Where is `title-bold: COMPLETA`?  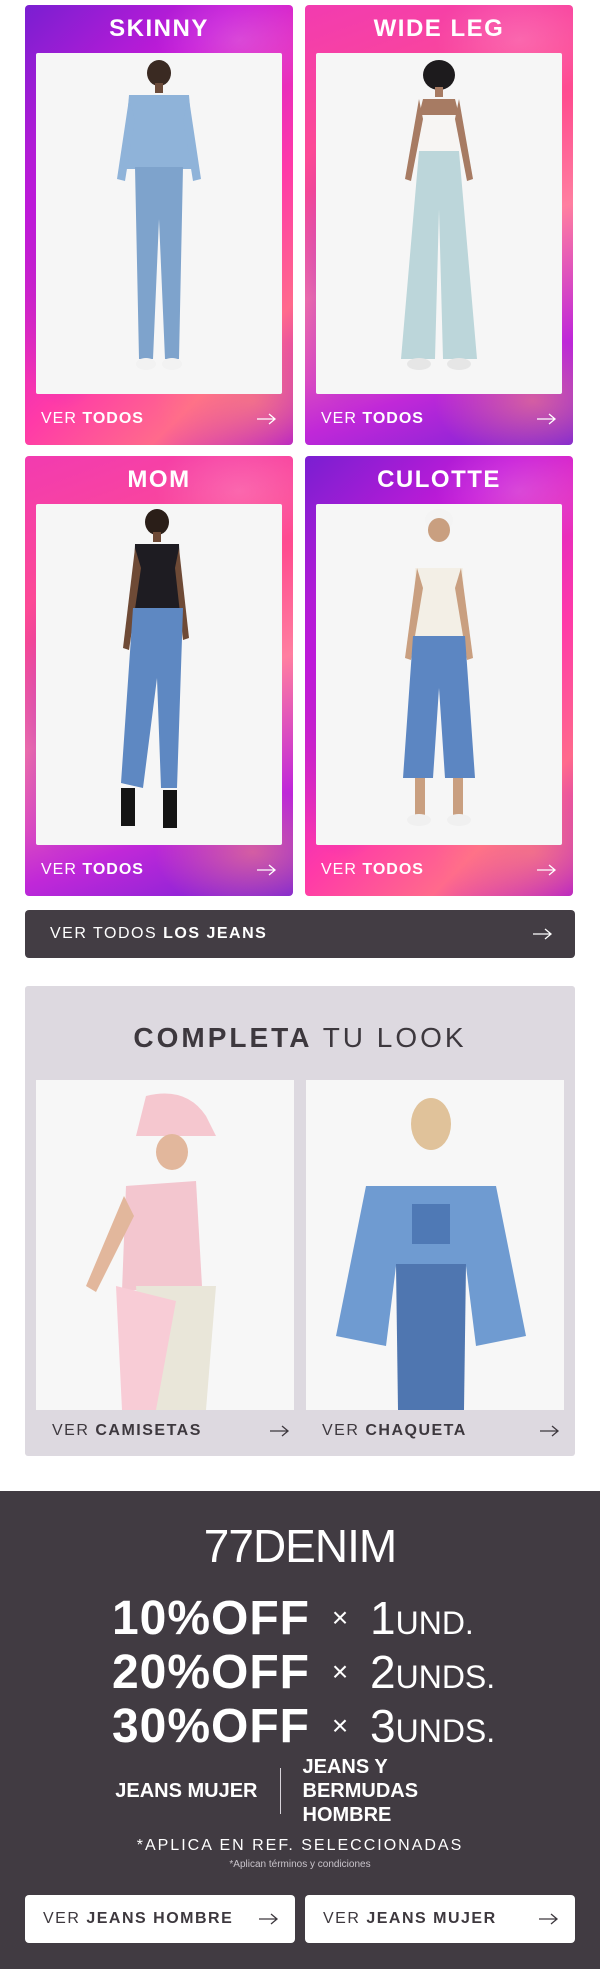 title-bold: COMPLETA is located at coordinates (223, 1037).